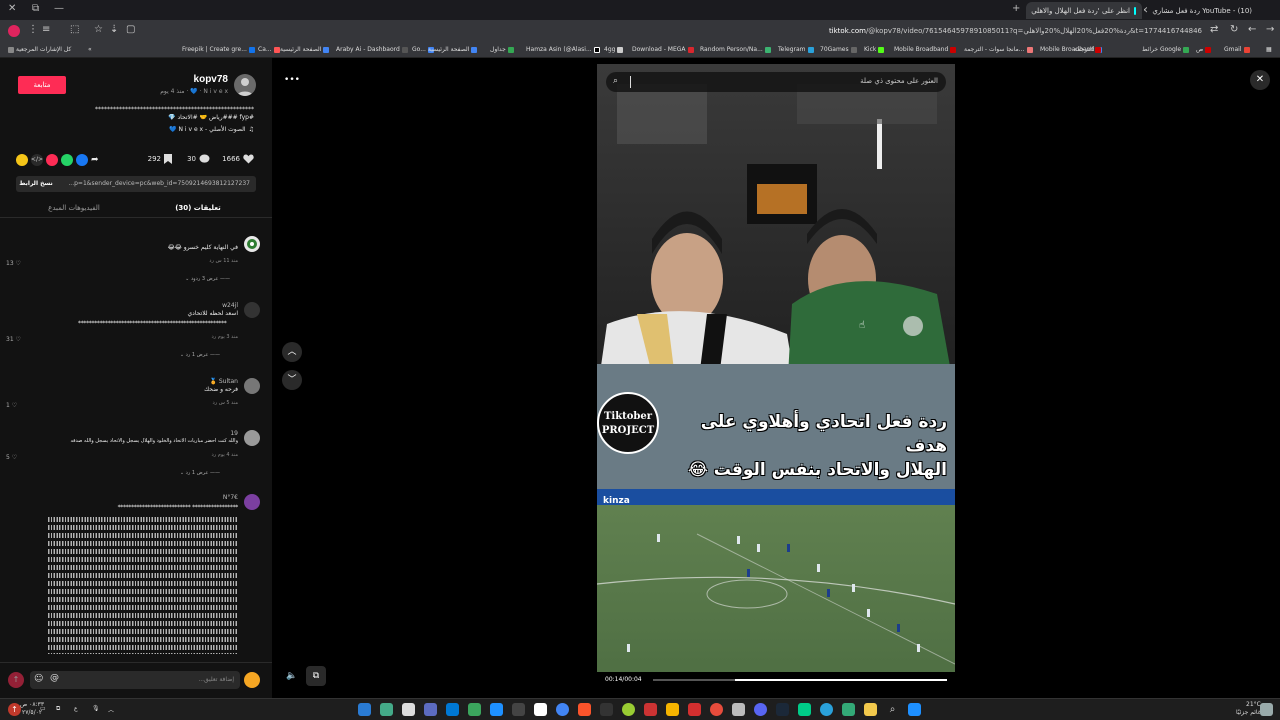 Image resolution: width=1280 pixels, height=720 pixels. I want to click on mention-icon: @, so click(54, 678).